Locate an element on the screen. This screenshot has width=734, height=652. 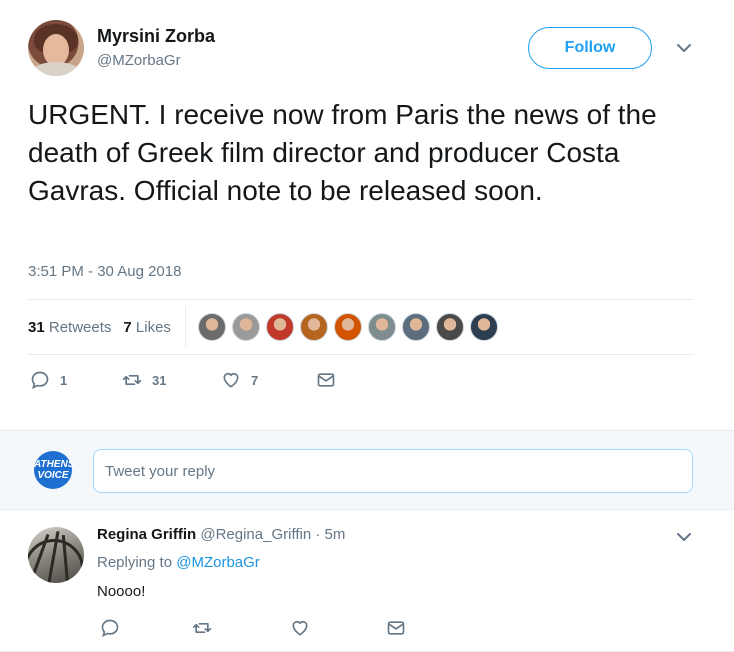
reply-header: Regina Griffin @Regina_Griffin · 5m is located at coordinates (221, 534).